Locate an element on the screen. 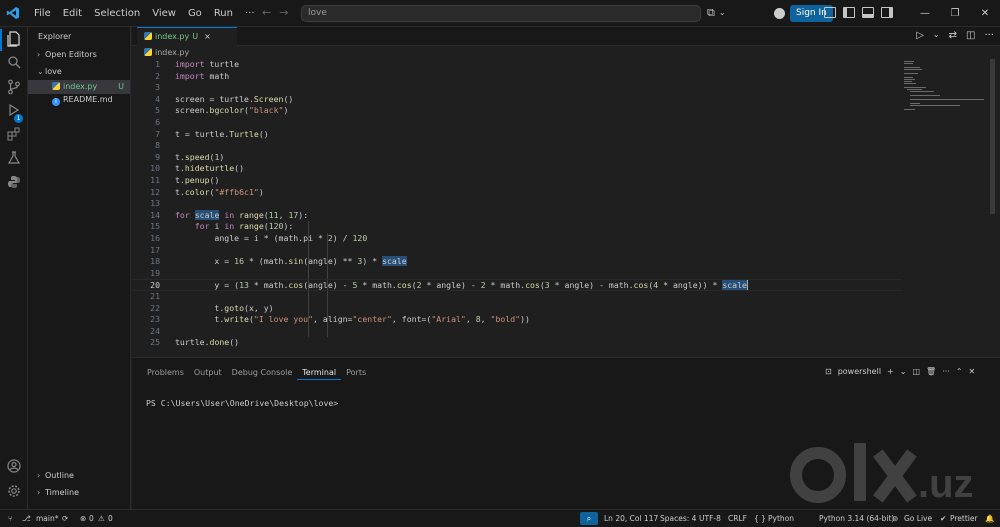 The width and height of the screenshot is (1000, 527). code-line: 13 is located at coordinates (155, 203).